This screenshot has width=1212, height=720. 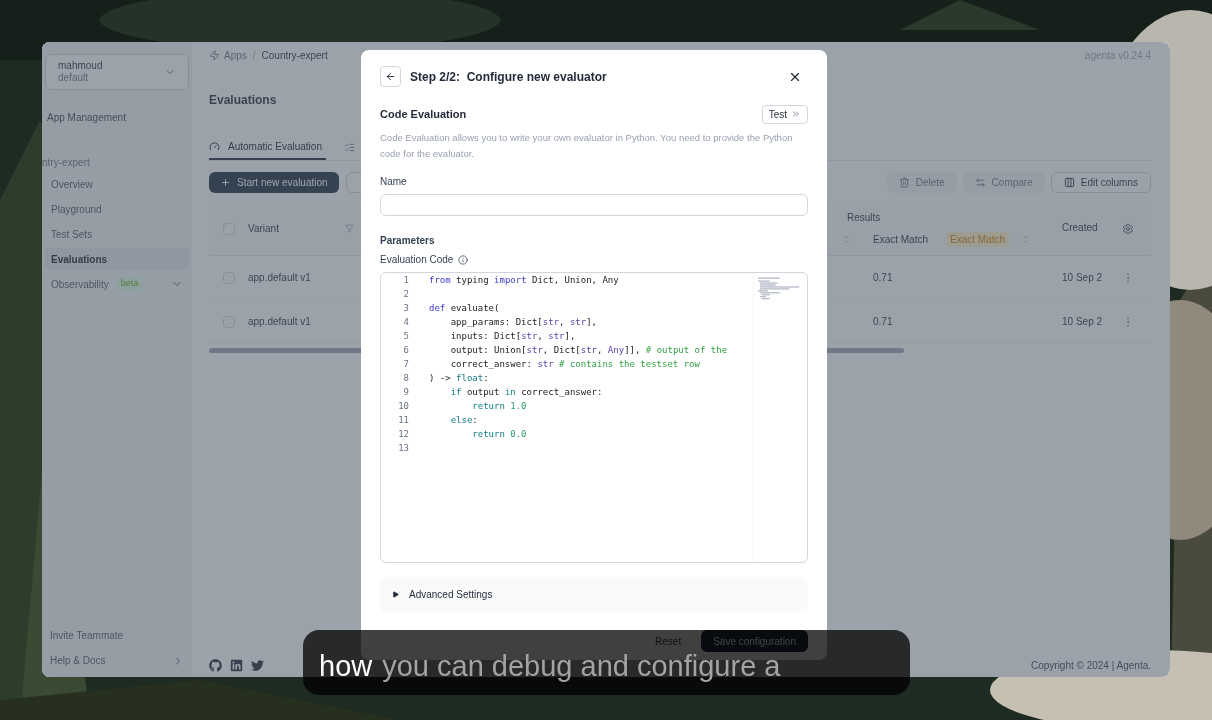 What do you see at coordinates (405, 323) in the screenshot?
I see `line-number: 4` at bounding box center [405, 323].